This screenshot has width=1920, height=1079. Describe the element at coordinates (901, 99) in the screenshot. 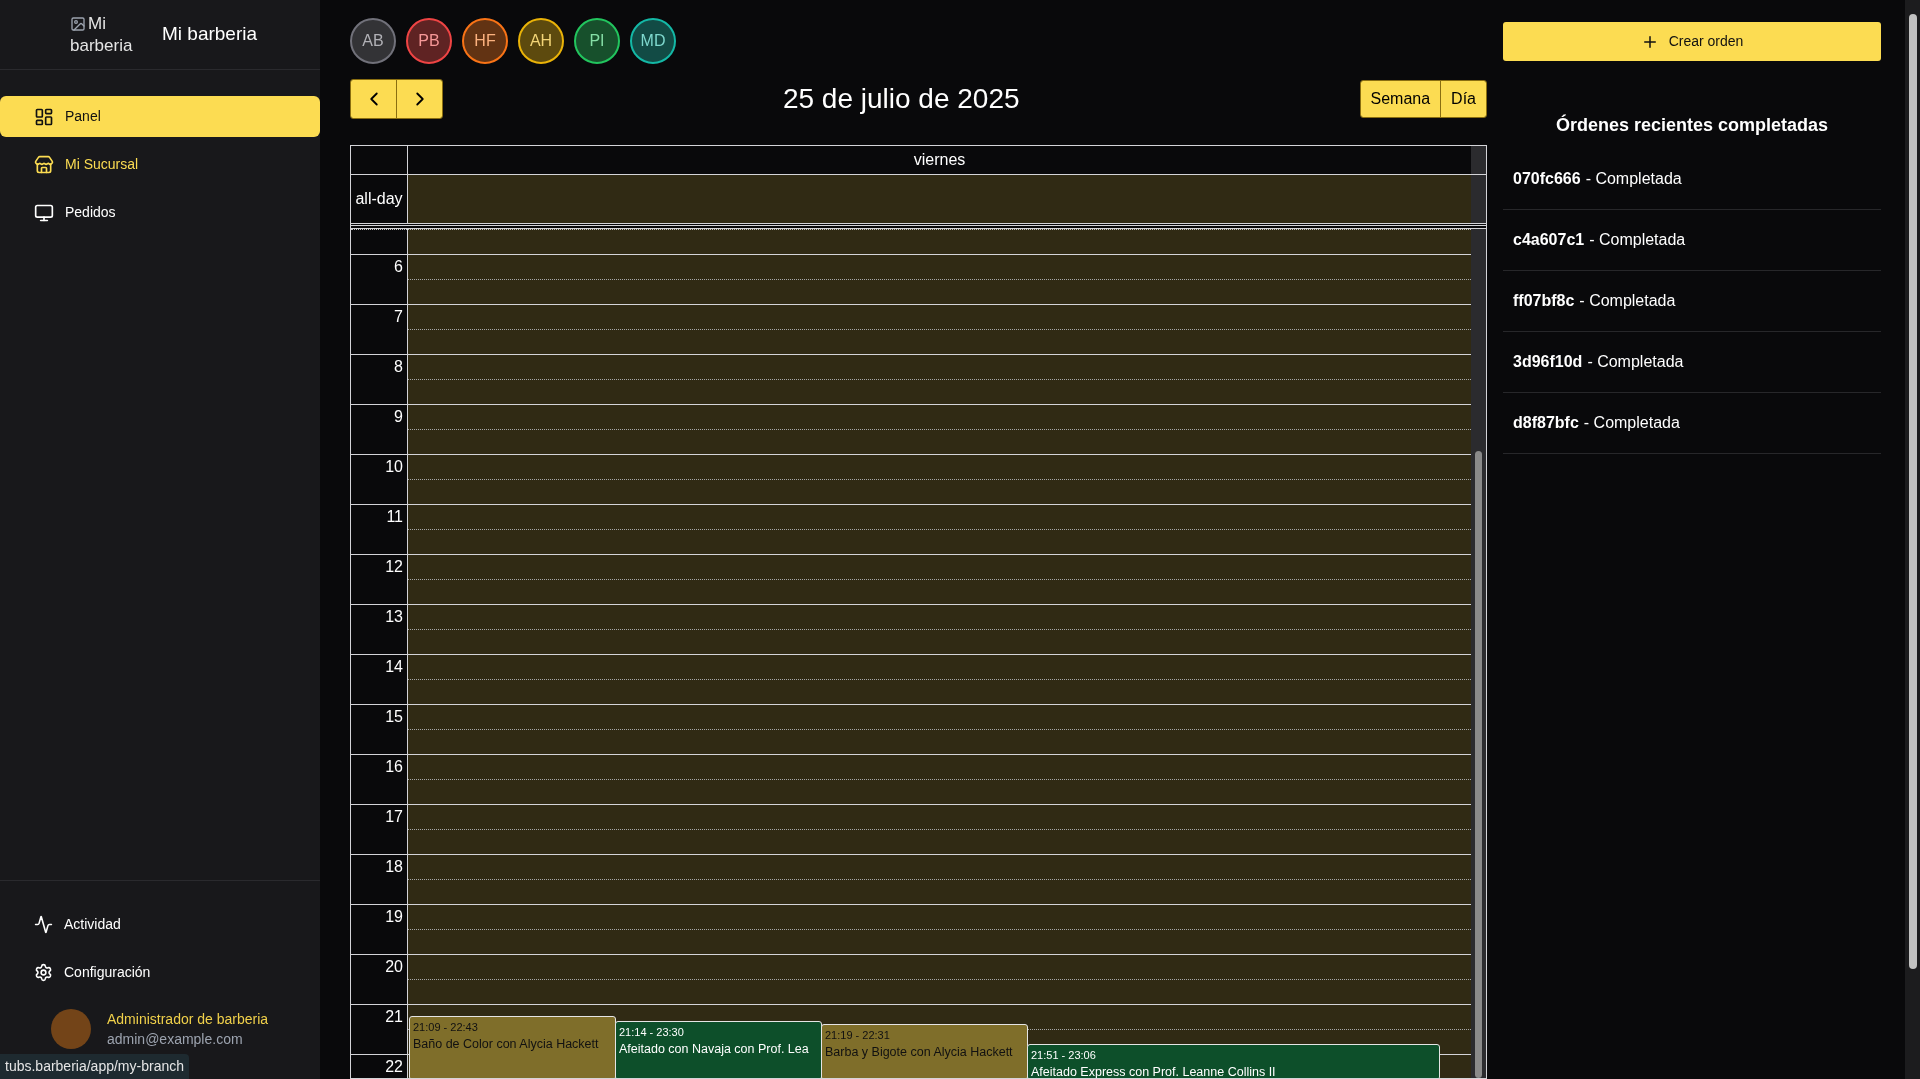

I see `calendar-title: 25 de julio de 2025` at that location.